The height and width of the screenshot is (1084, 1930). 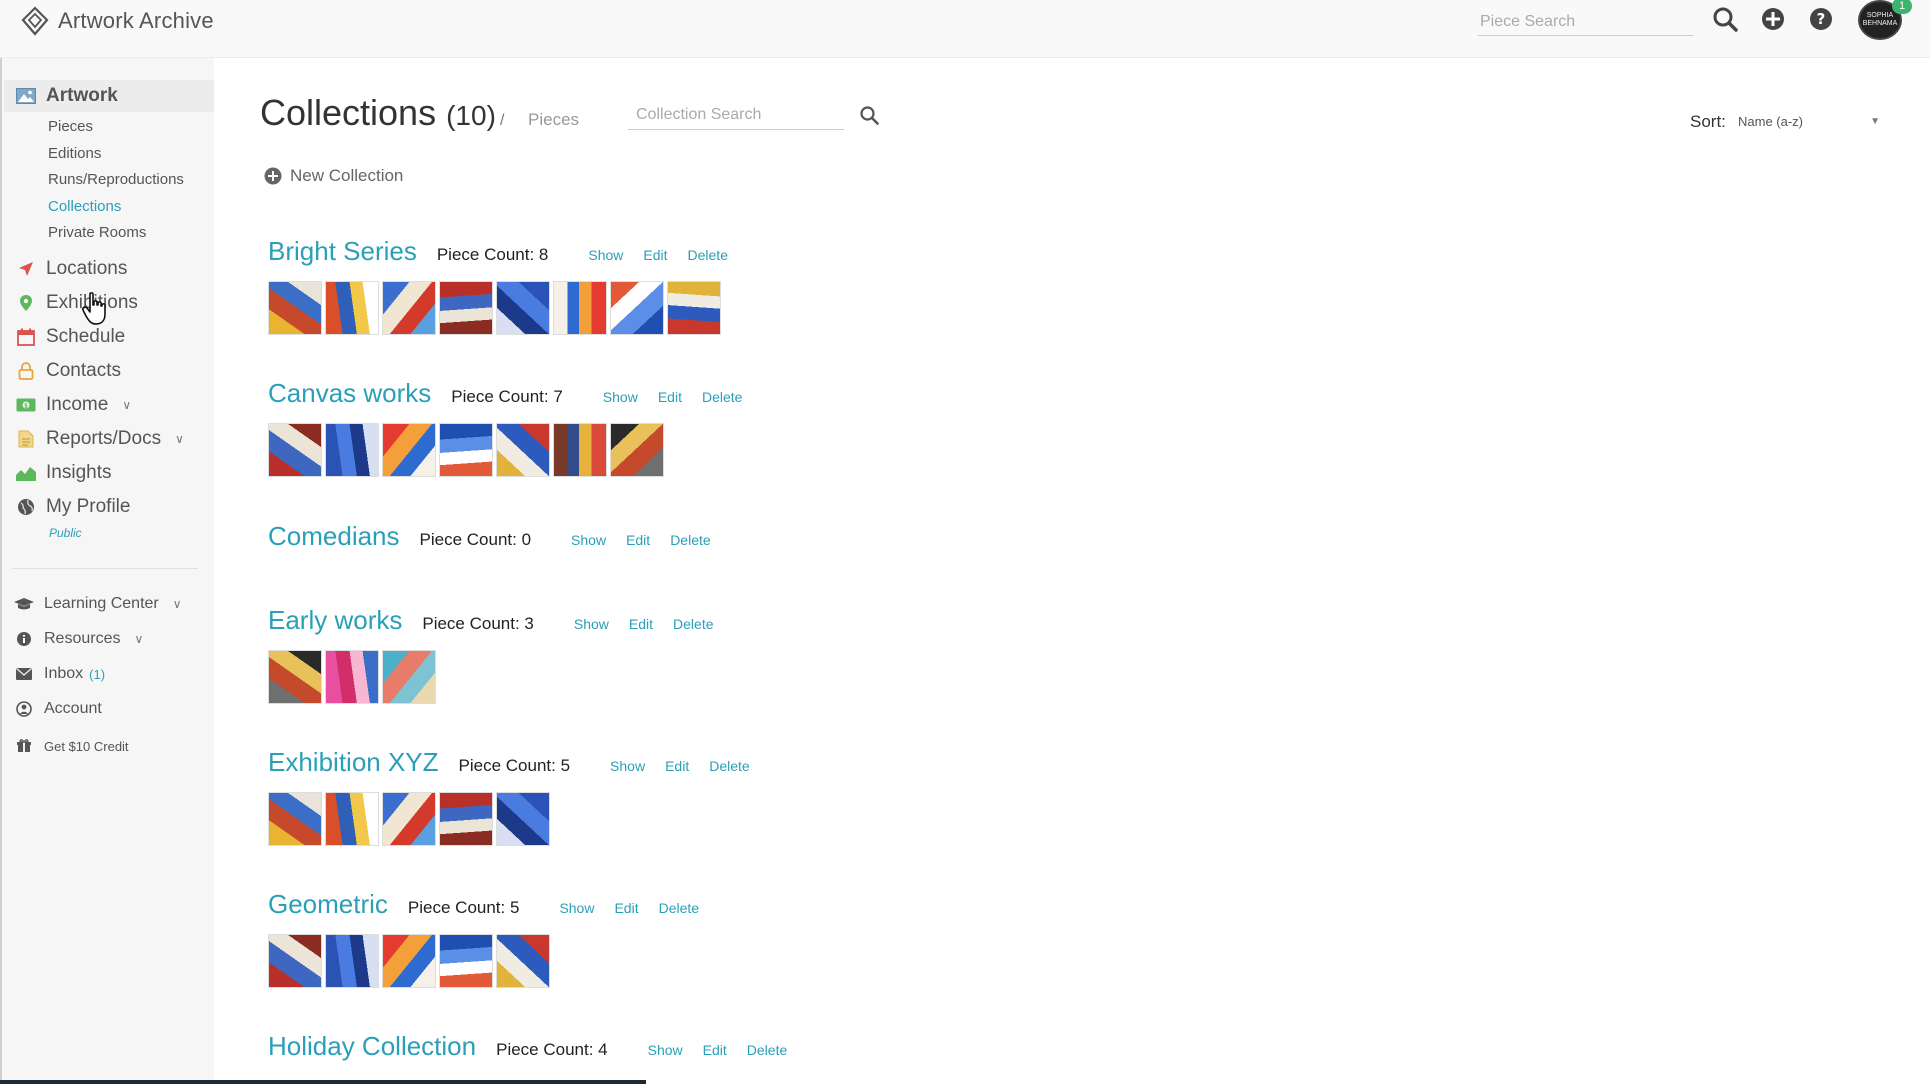 What do you see at coordinates (104, 438) in the screenshot?
I see `sidebar-item-label: Reports/Docs` at bounding box center [104, 438].